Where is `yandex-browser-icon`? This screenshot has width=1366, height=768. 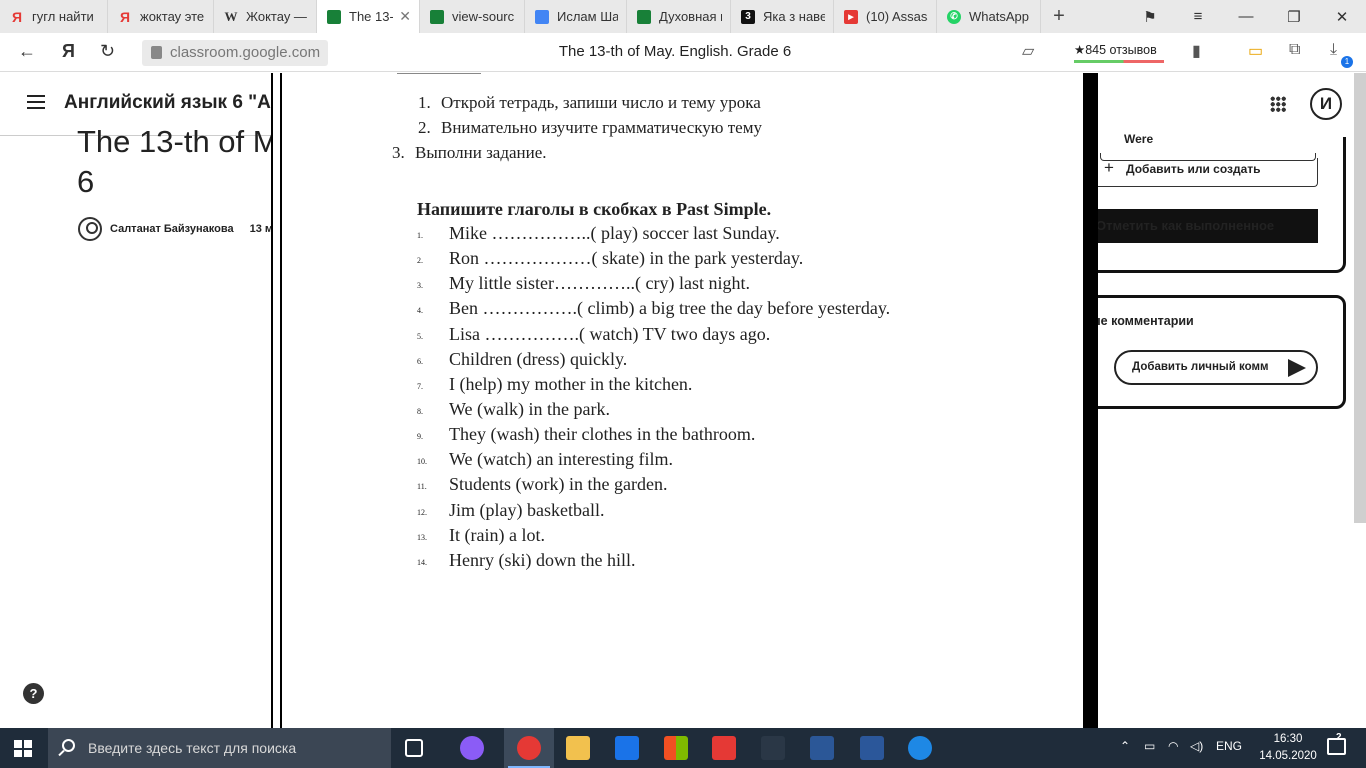 yandex-browser-icon is located at coordinates (529, 748).